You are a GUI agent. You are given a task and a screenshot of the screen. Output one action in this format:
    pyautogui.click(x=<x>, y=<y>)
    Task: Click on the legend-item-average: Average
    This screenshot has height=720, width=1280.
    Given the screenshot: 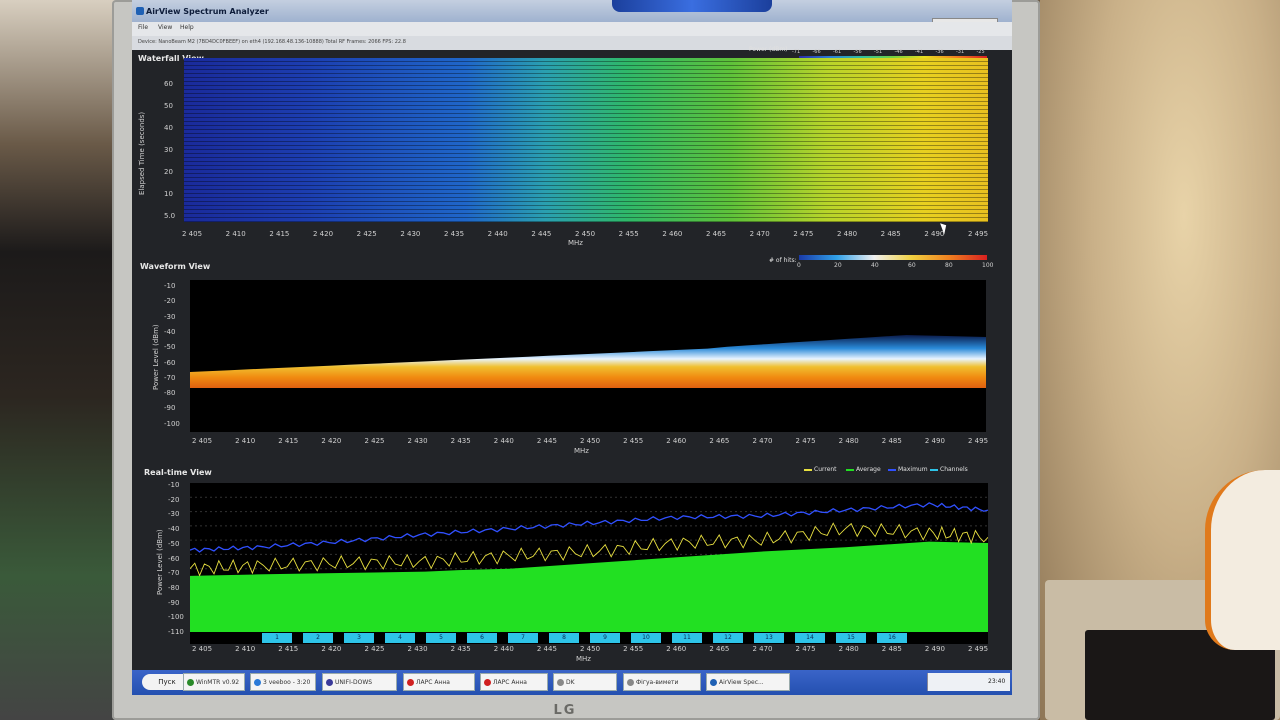 What is the action you would take?
    pyautogui.click(x=863, y=469)
    